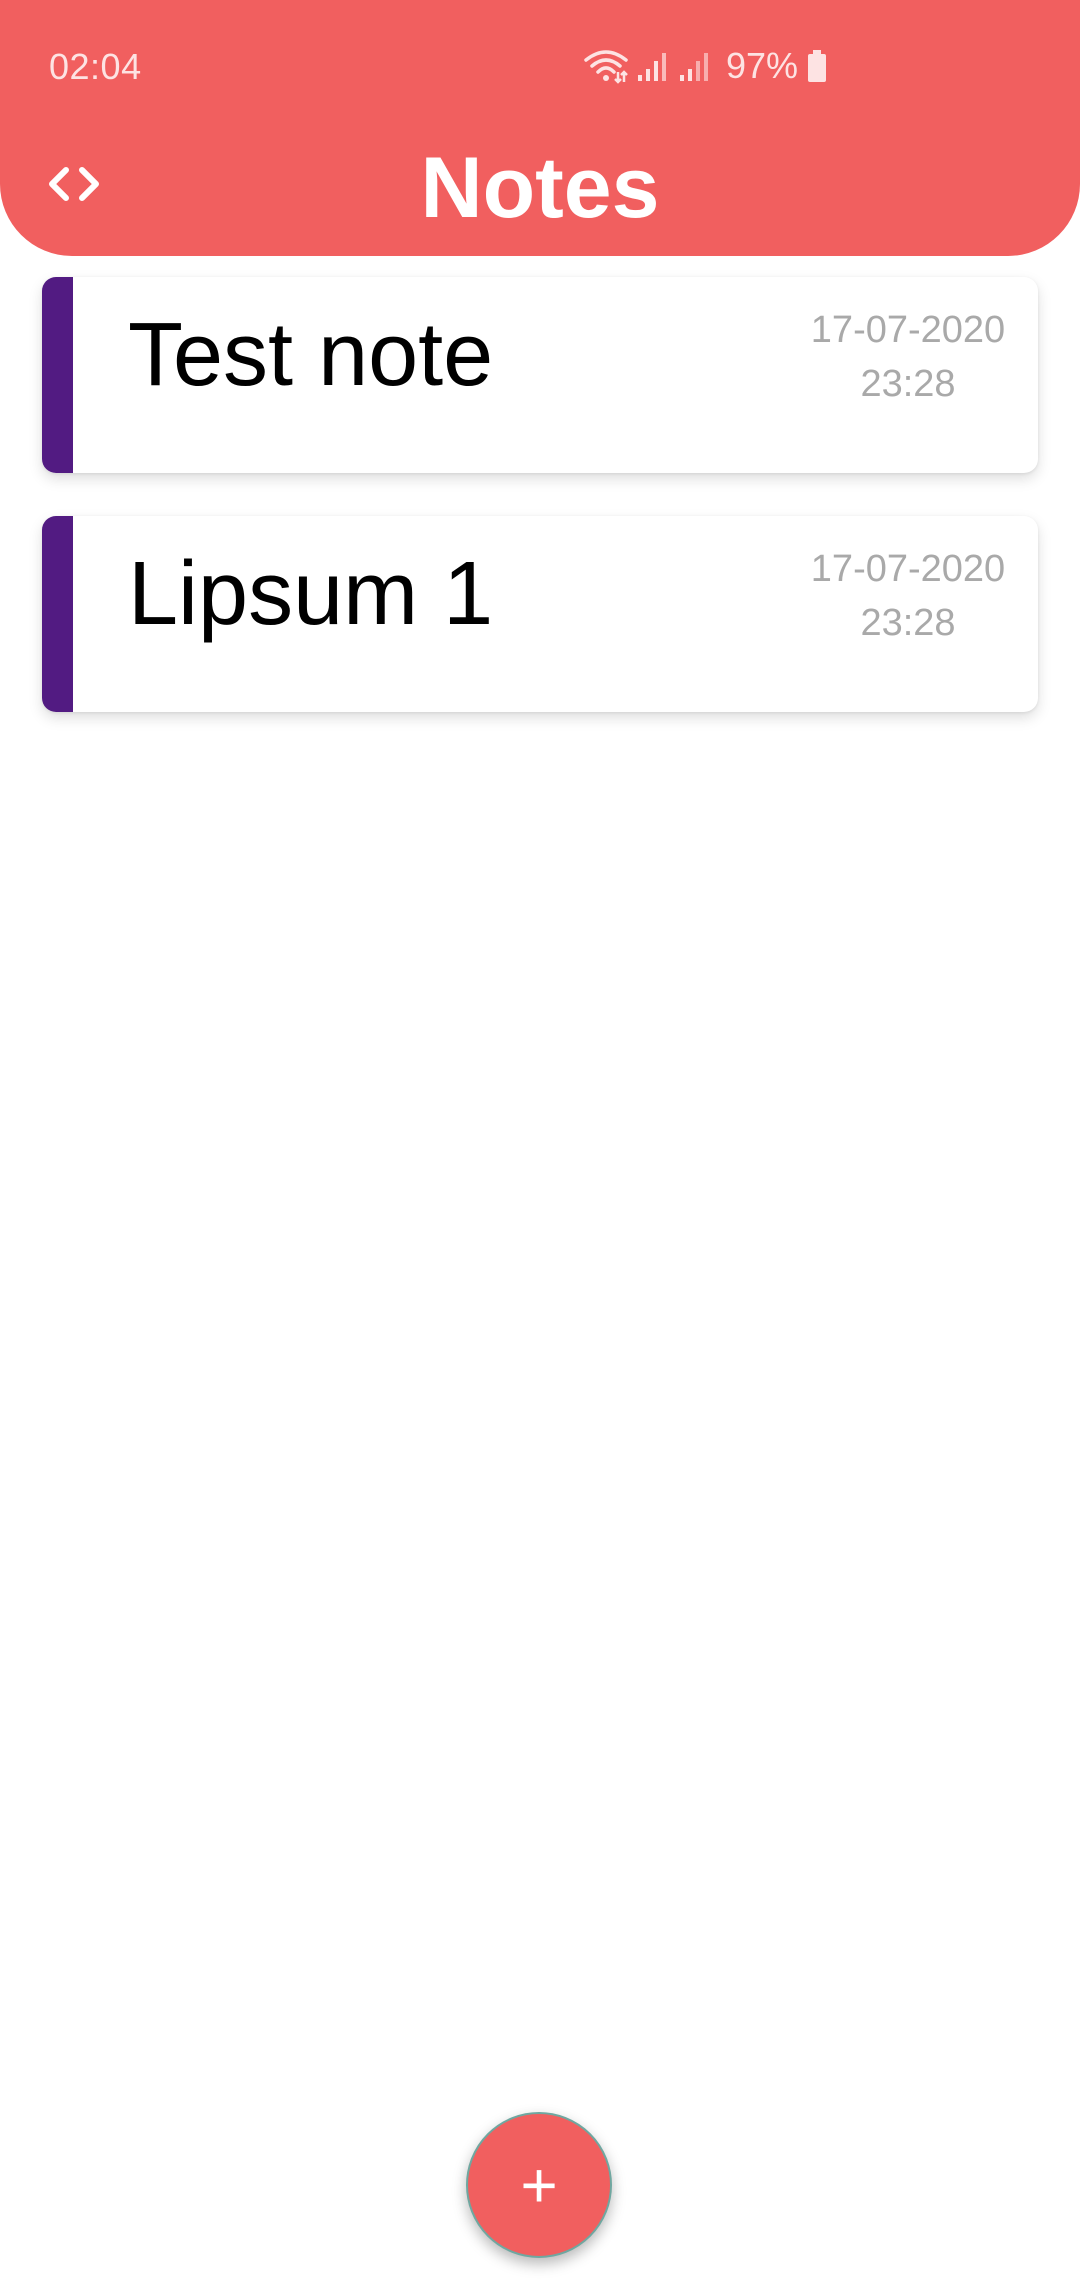  I want to click on add-note-button: +, so click(539, 2185).